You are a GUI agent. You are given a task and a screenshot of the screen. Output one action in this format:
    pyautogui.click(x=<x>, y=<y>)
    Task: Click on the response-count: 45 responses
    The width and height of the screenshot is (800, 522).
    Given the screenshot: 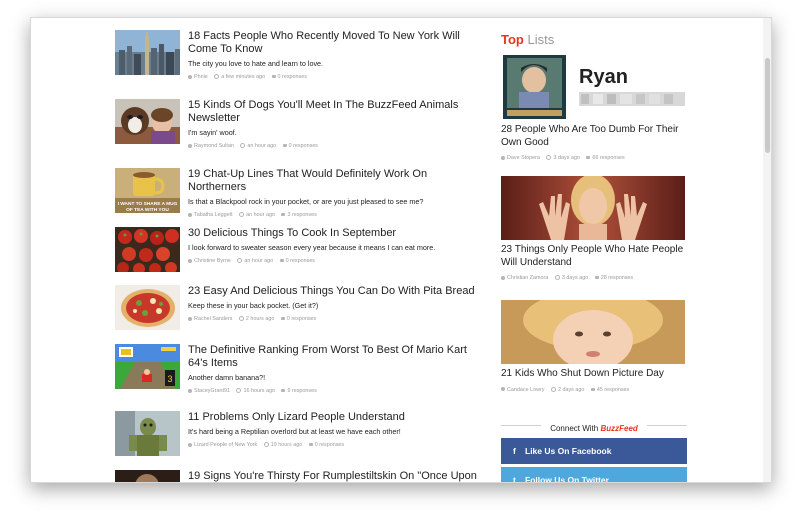 What is the action you would take?
    pyautogui.click(x=613, y=390)
    